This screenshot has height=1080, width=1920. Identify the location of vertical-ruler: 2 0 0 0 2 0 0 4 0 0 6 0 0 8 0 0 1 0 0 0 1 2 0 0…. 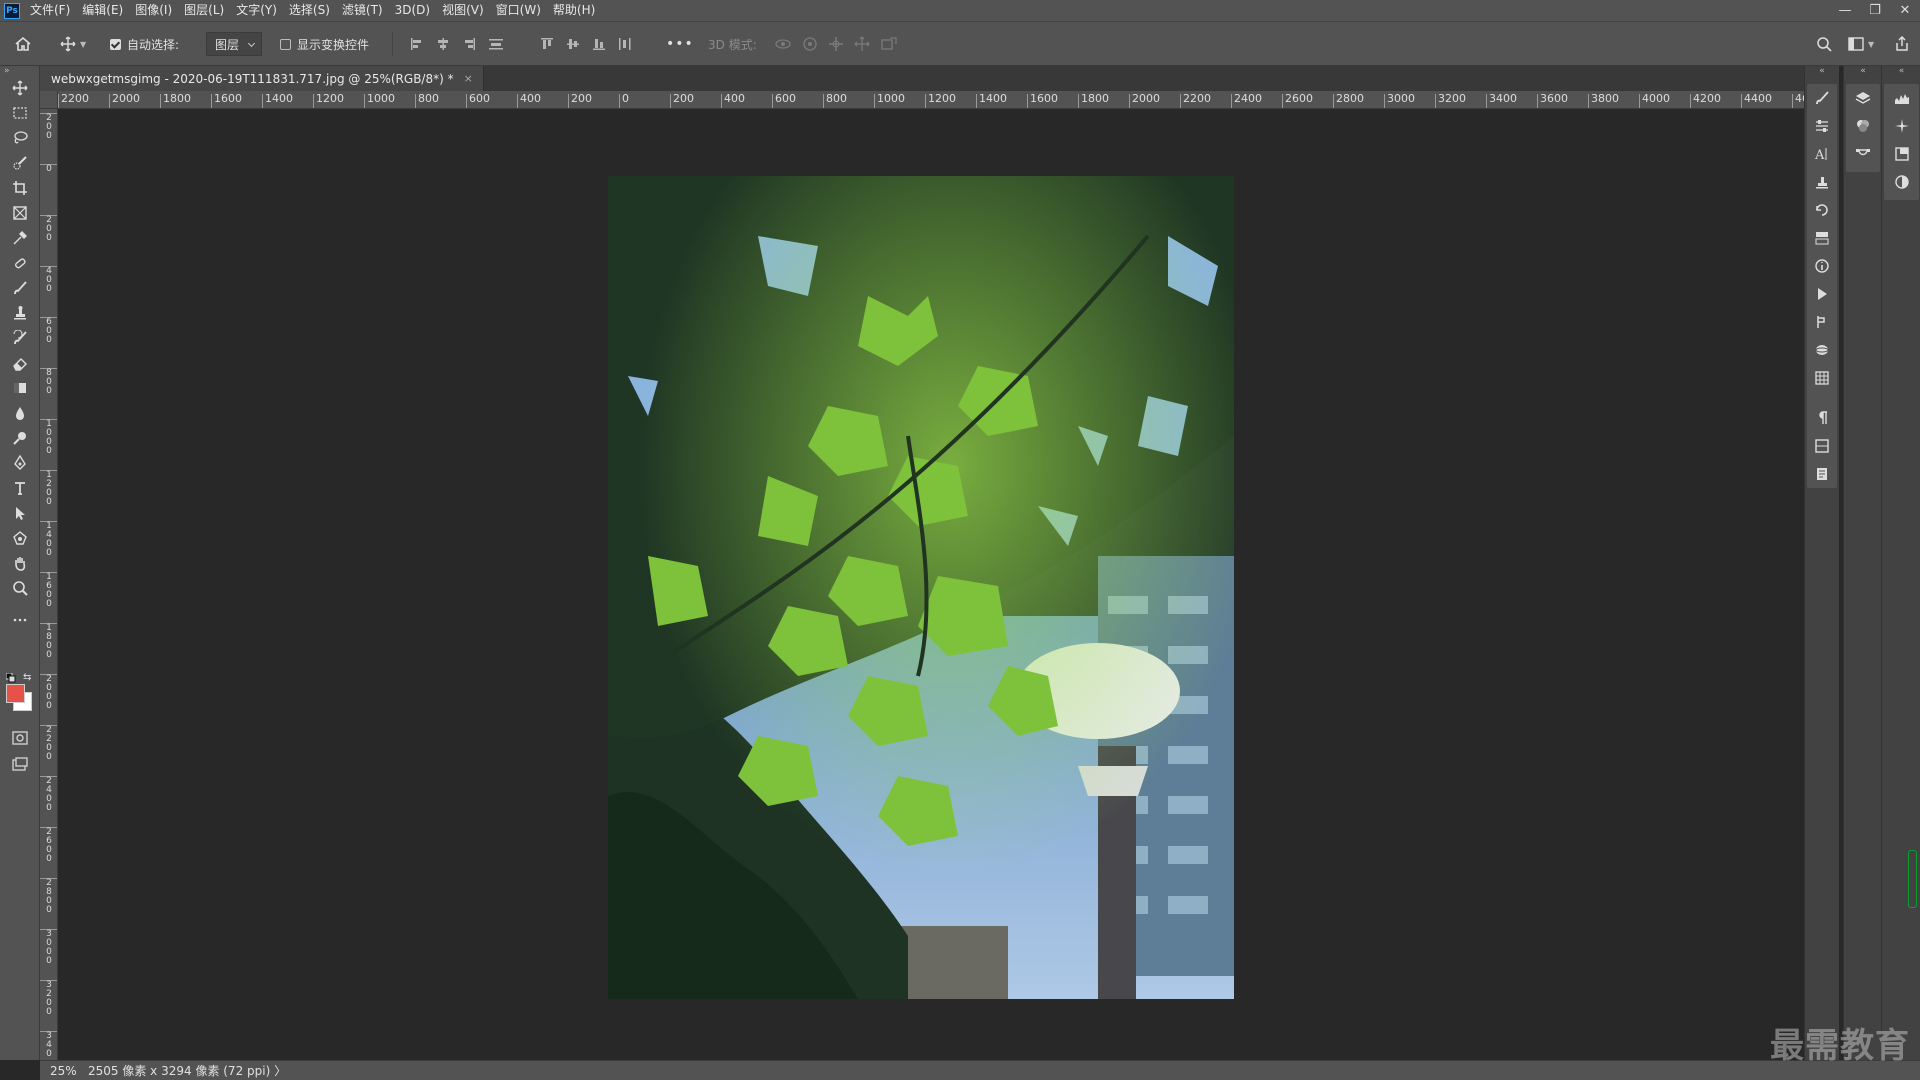
(49, 584).